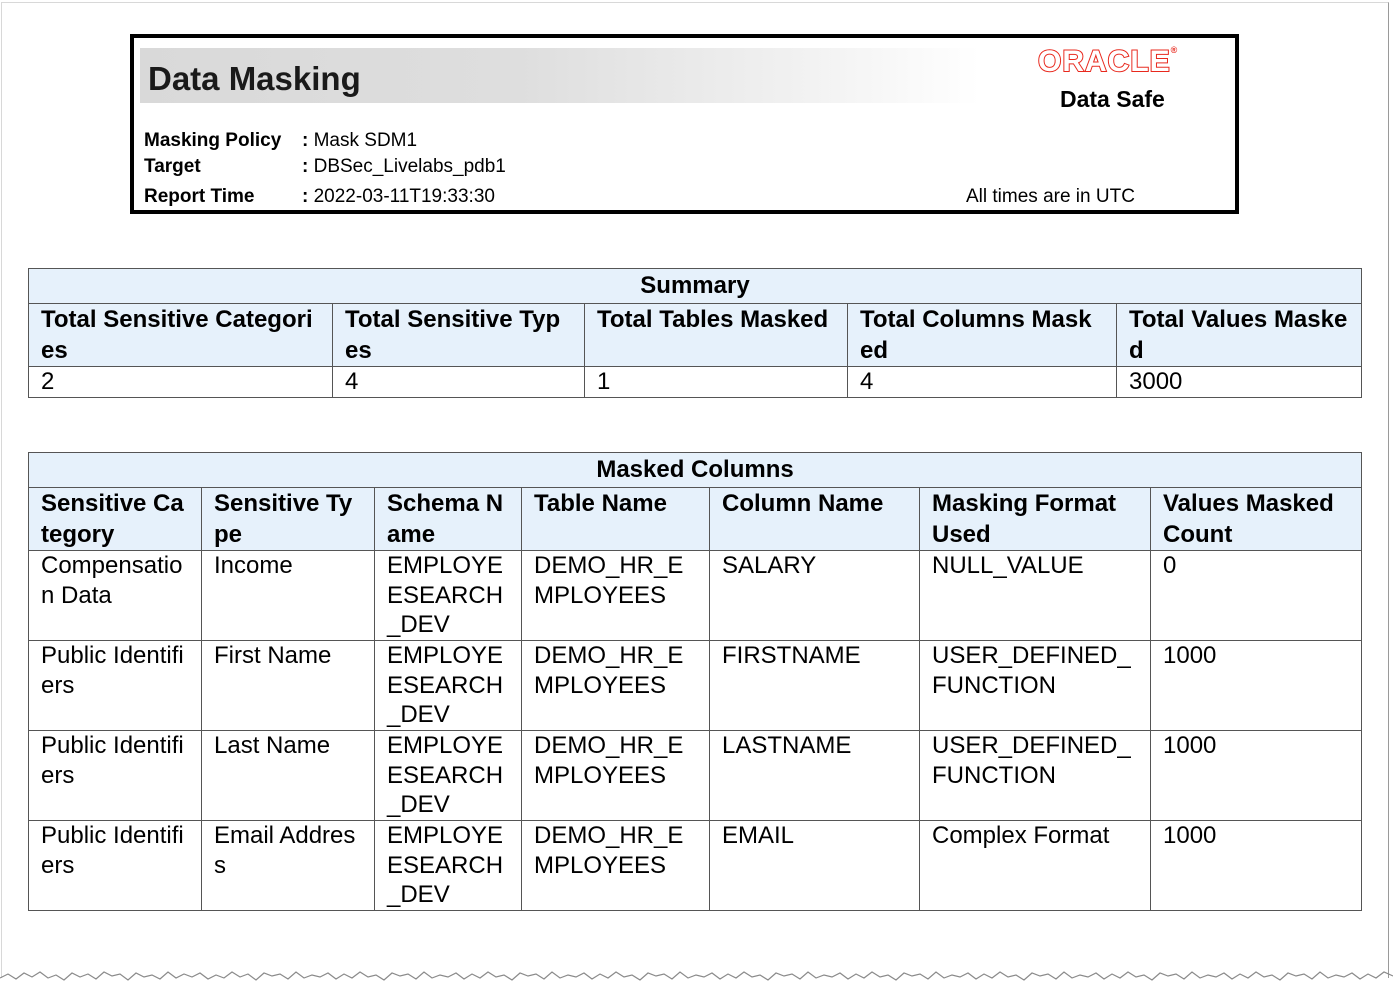 The width and height of the screenshot is (1393, 995). Describe the element at coordinates (814, 595) in the screenshot. I see `table-cell: SALARY` at that location.